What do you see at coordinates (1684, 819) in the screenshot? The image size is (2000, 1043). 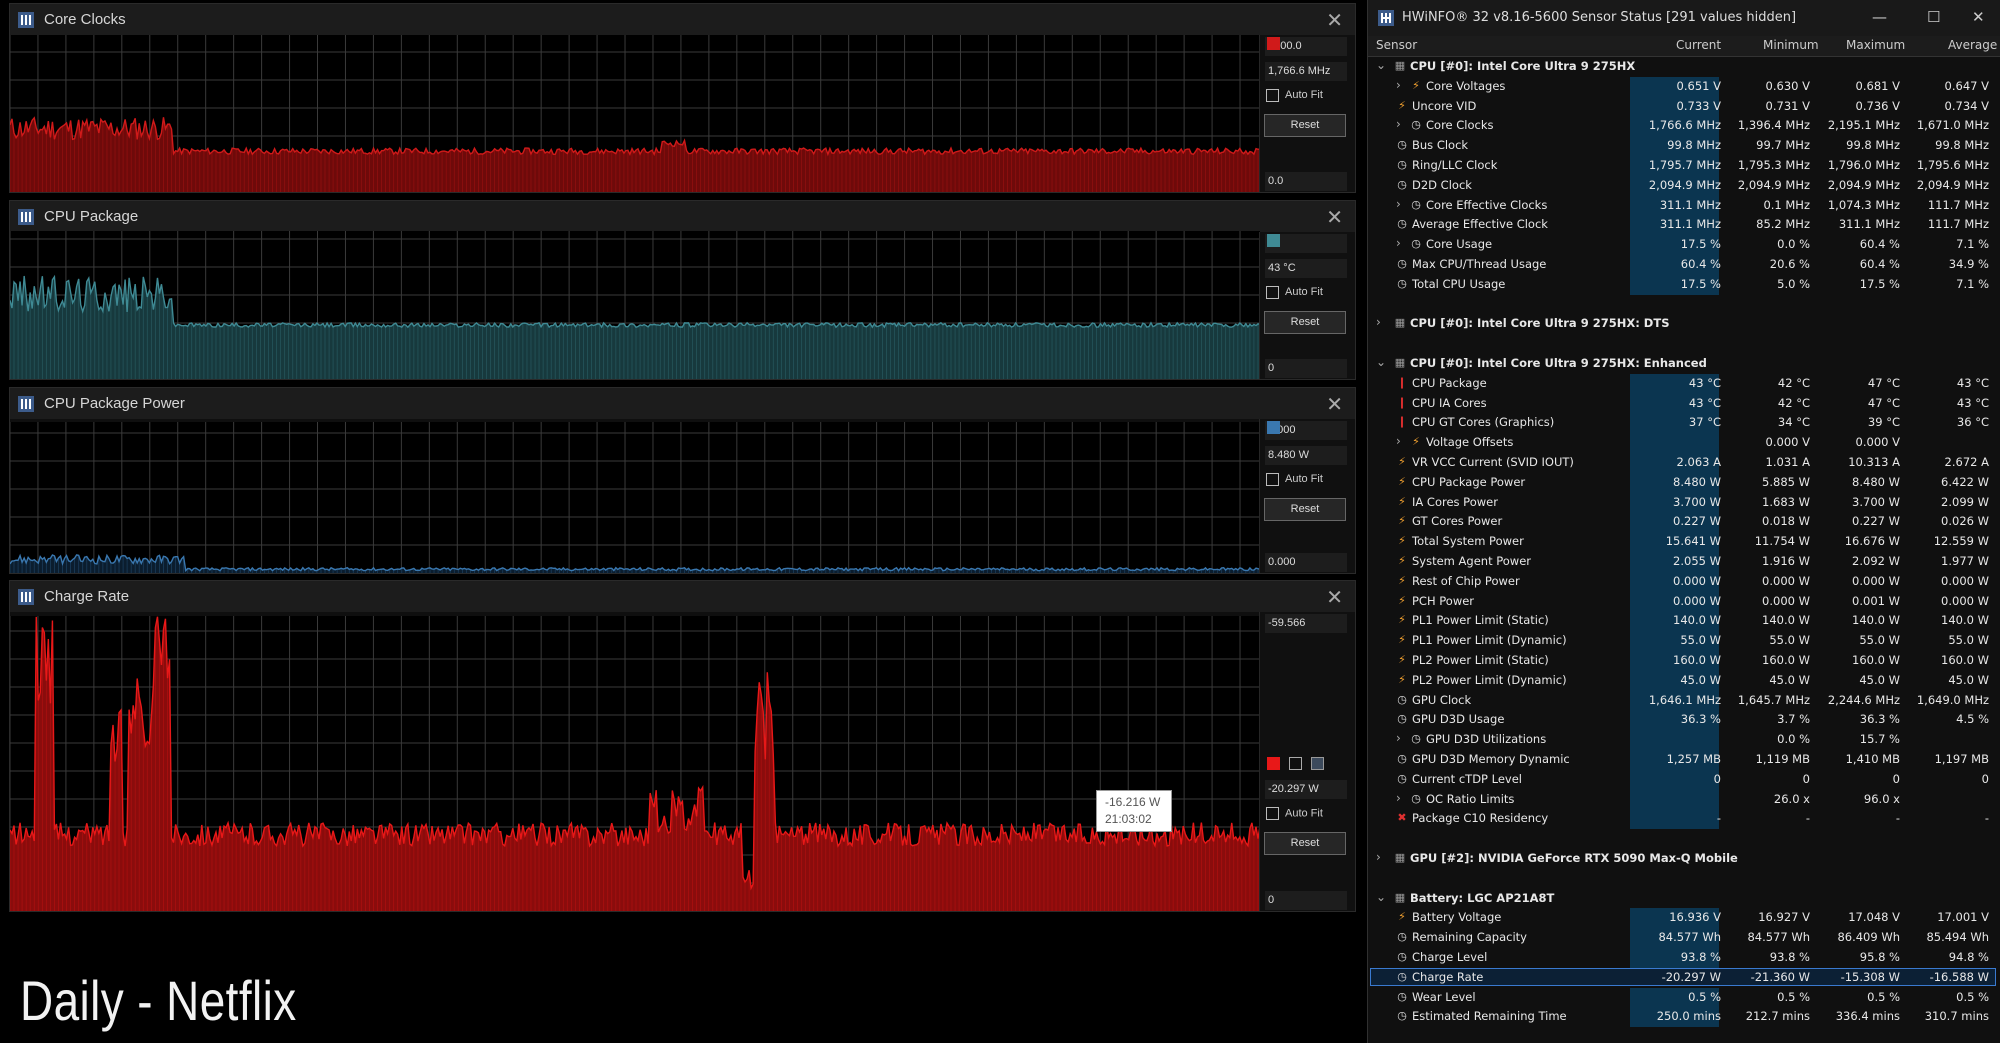 I see `sensor-row: ✖ Package C10 Residency - - - -` at bounding box center [1684, 819].